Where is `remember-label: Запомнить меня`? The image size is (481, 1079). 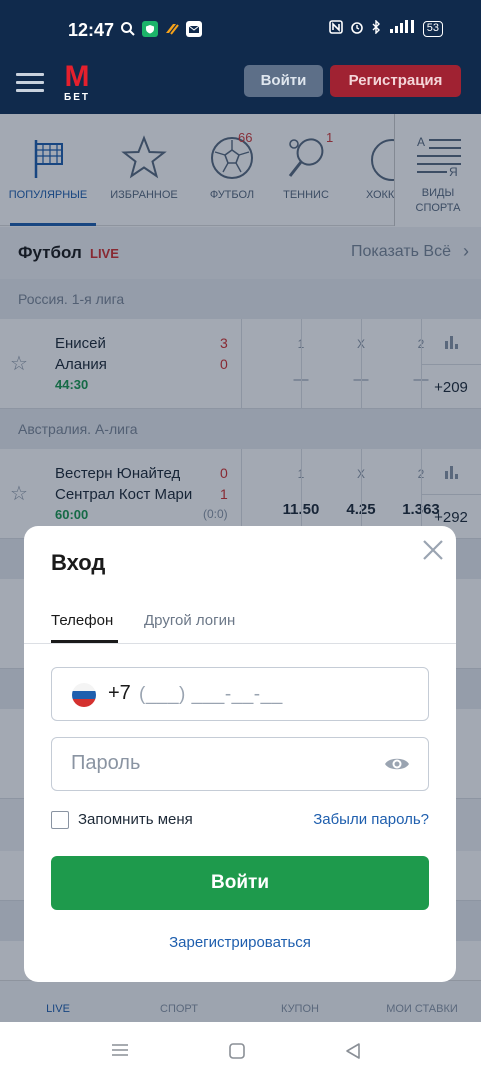
remember-label: Запомнить меня is located at coordinates (135, 819).